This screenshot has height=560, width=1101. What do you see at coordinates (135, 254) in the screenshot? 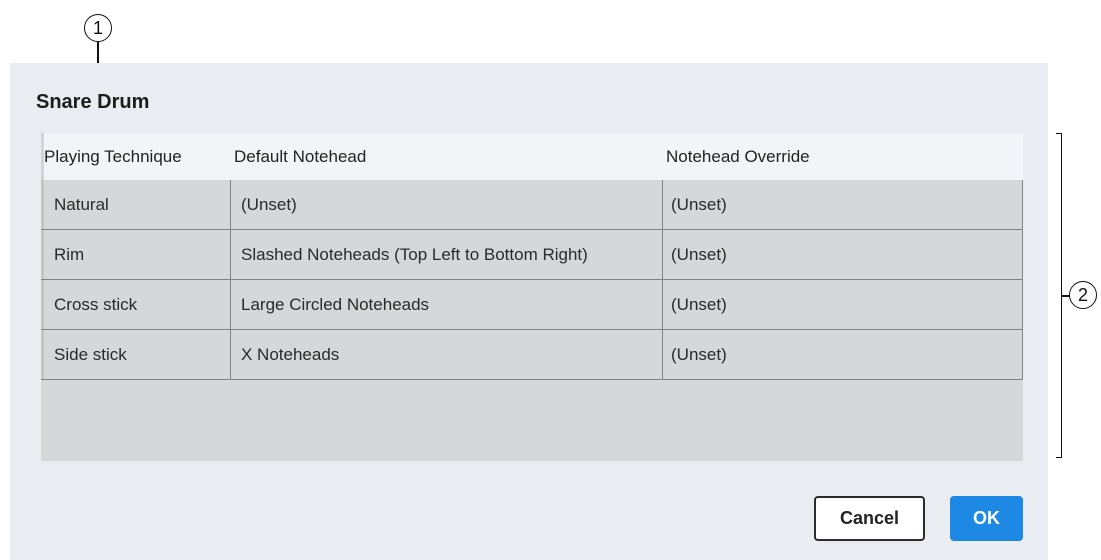
I see `playing-technique-cell: Rim` at bounding box center [135, 254].